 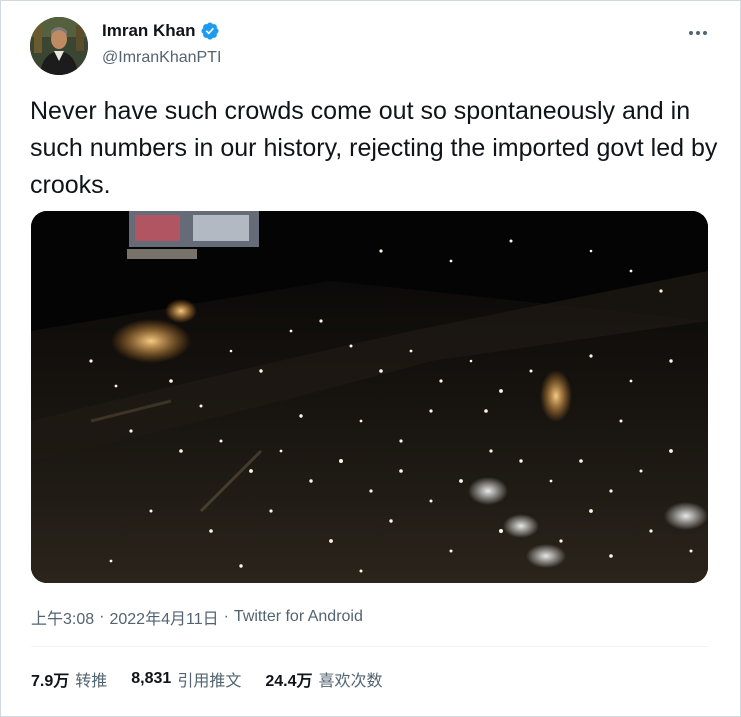 I want to click on likes-stat: 24.4万 喜欢次数, so click(x=323, y=679).